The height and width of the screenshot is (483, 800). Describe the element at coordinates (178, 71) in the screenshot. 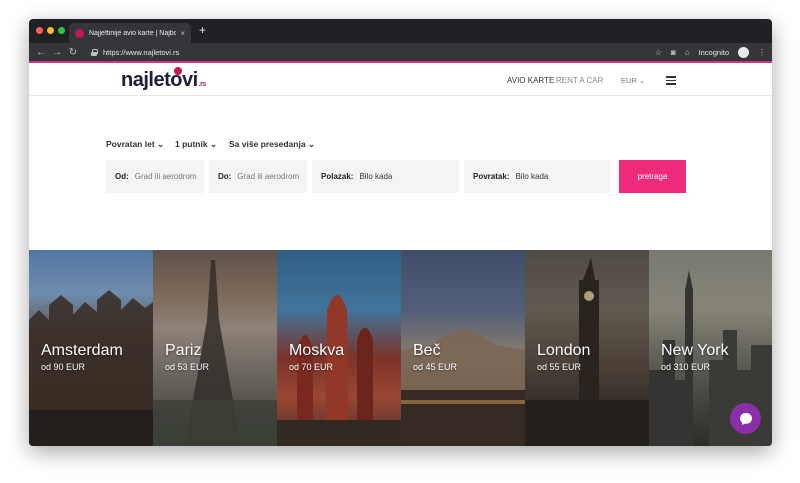

I see `logo-plane-icon` at that location.